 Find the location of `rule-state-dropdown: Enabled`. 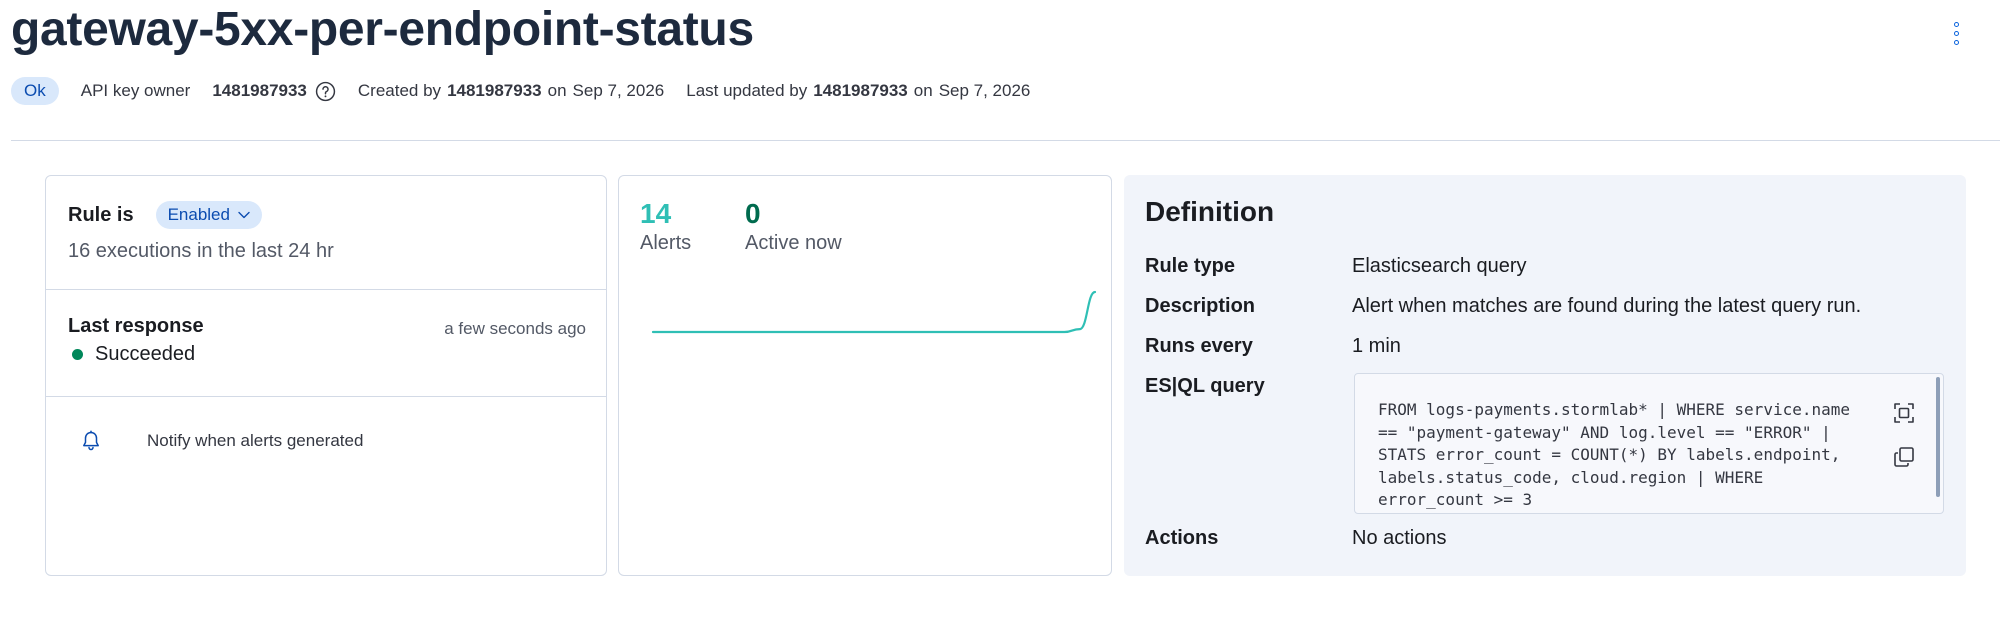

rule-state-dropdown: Enabled is located at coordinates (208, 215).